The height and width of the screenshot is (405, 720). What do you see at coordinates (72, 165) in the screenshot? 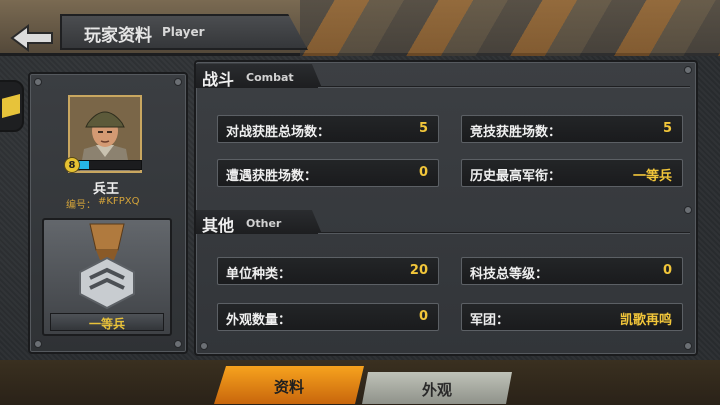
I see `level-badge: 8` at bounding box center [72, 165].